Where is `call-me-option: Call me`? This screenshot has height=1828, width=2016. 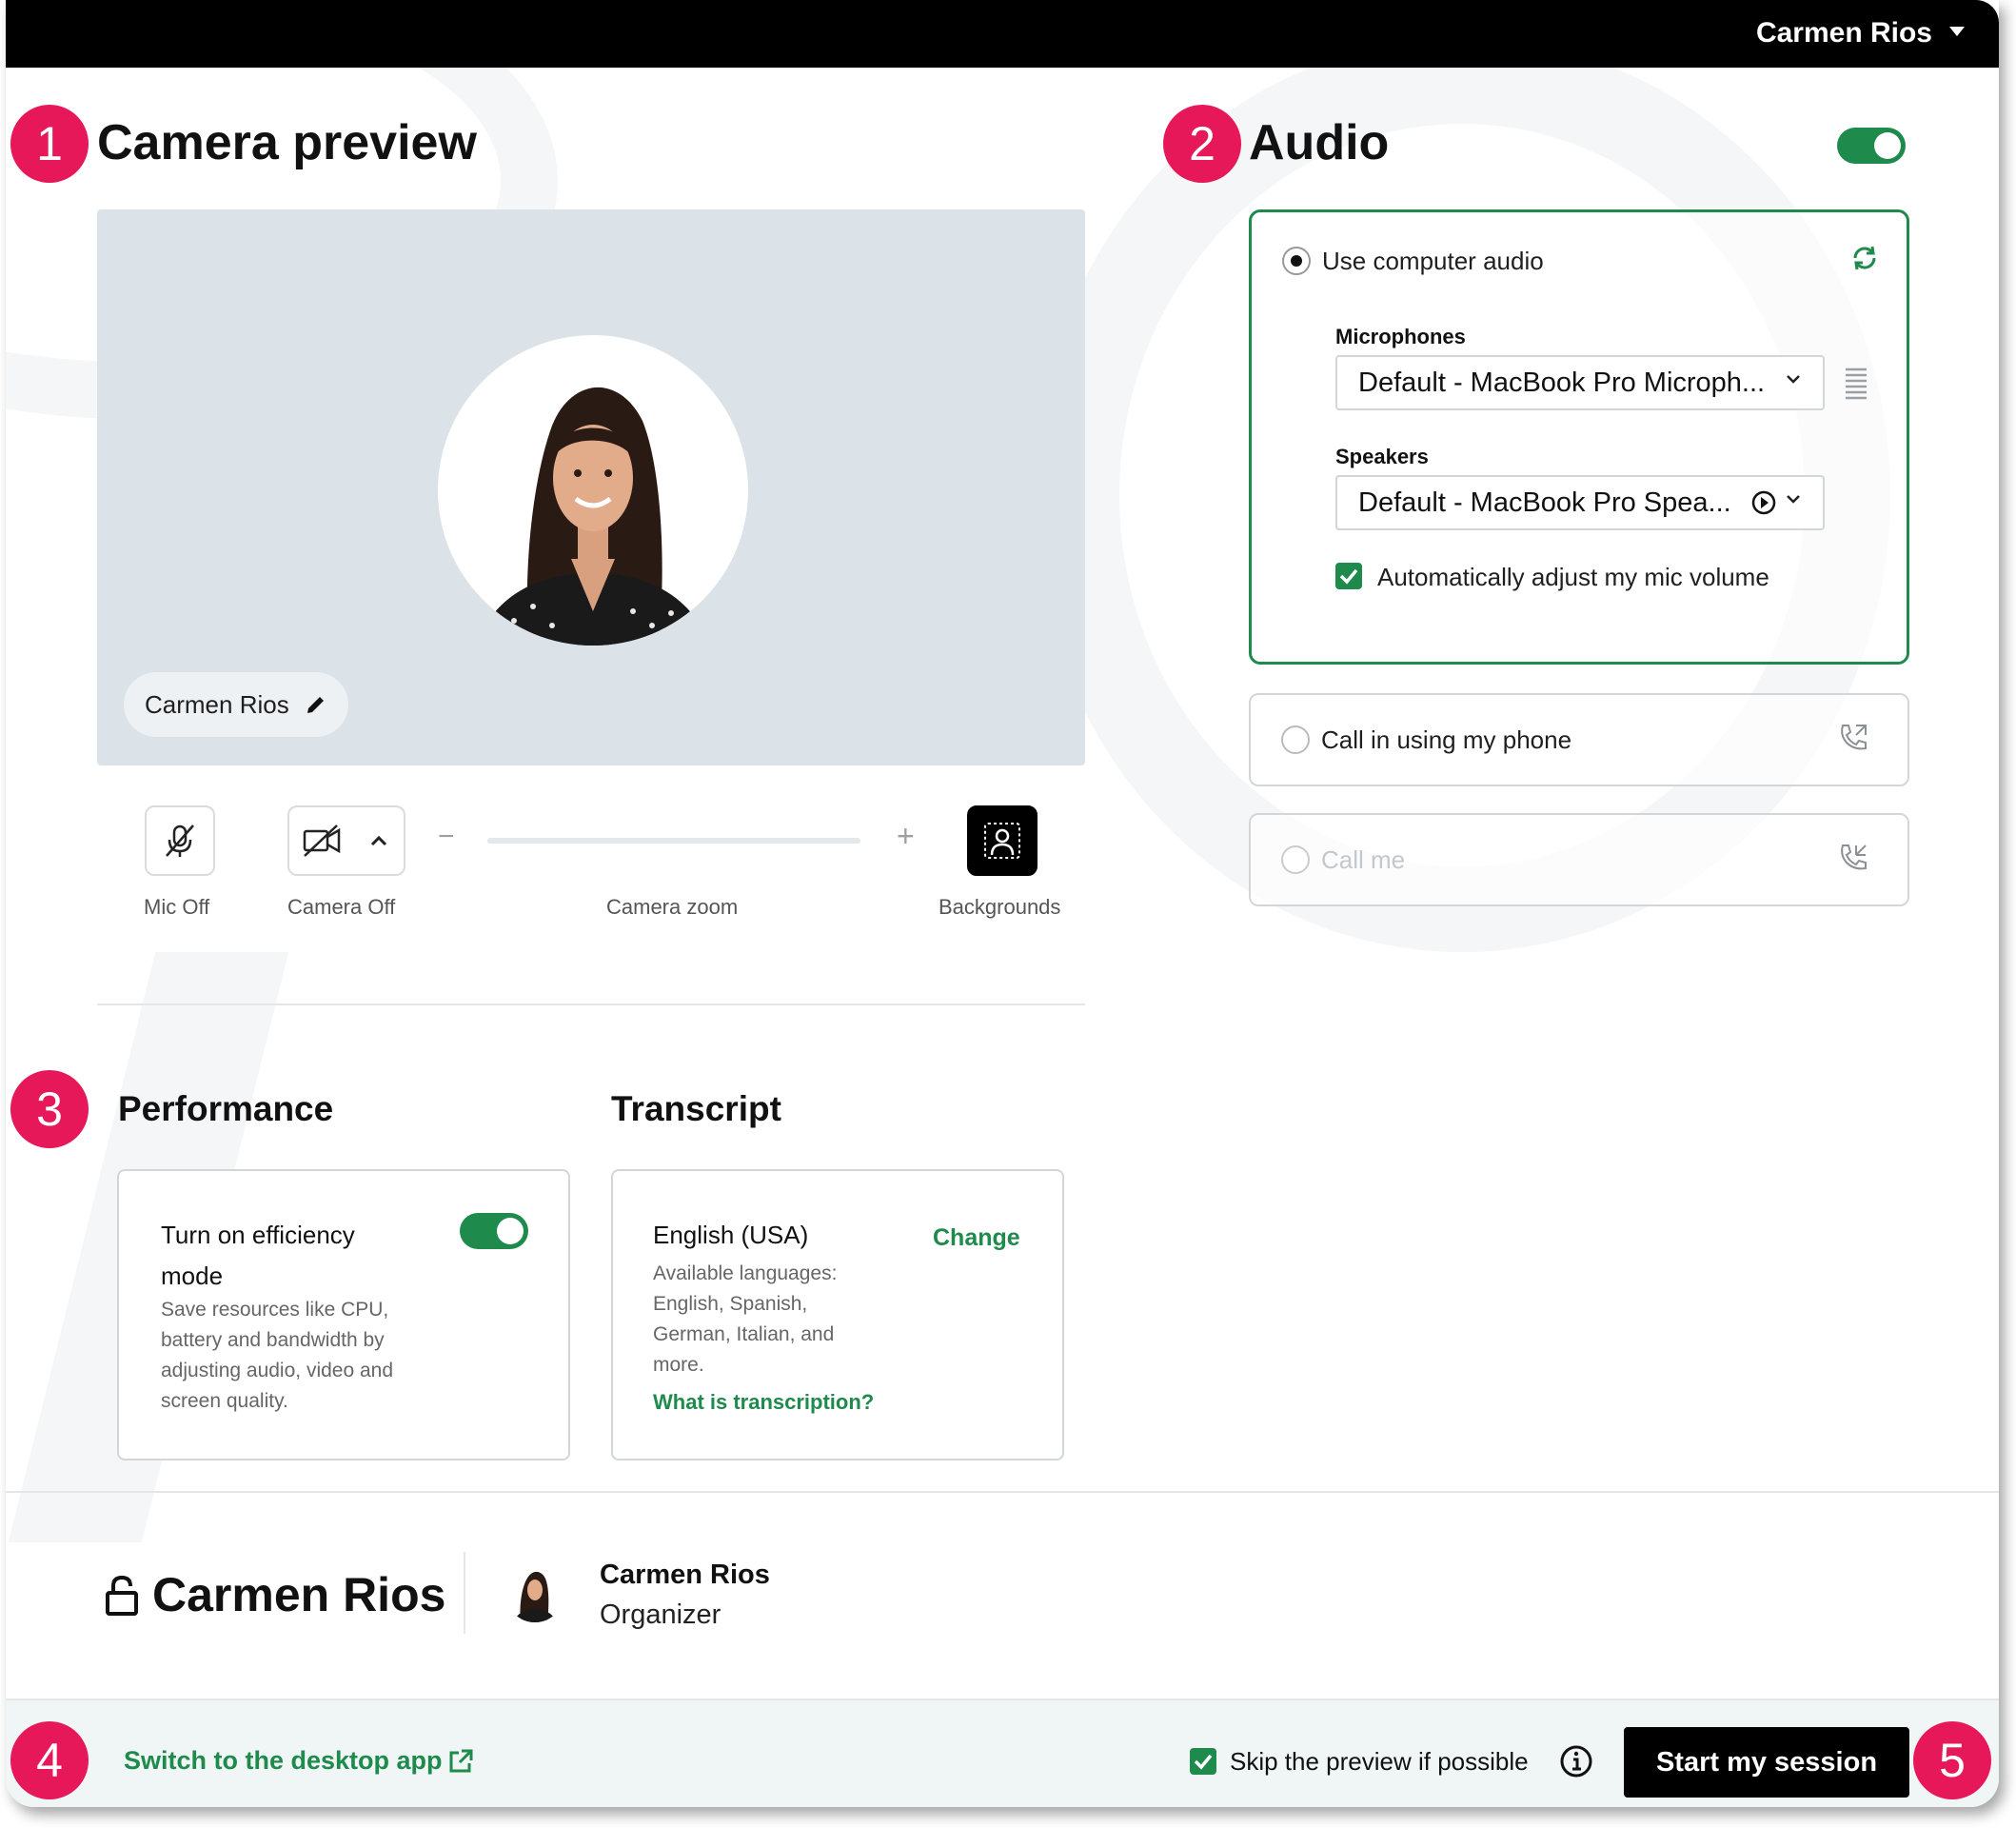
call-me-option: Call me is located at coordinates (1579, 859).